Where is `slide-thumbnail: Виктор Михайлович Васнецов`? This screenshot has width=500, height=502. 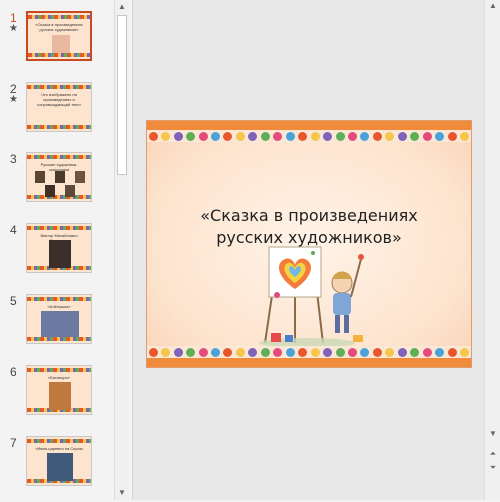
slide-thumbnail: Виктор Михайлович Васнецов is located at coordinates (59, 248).